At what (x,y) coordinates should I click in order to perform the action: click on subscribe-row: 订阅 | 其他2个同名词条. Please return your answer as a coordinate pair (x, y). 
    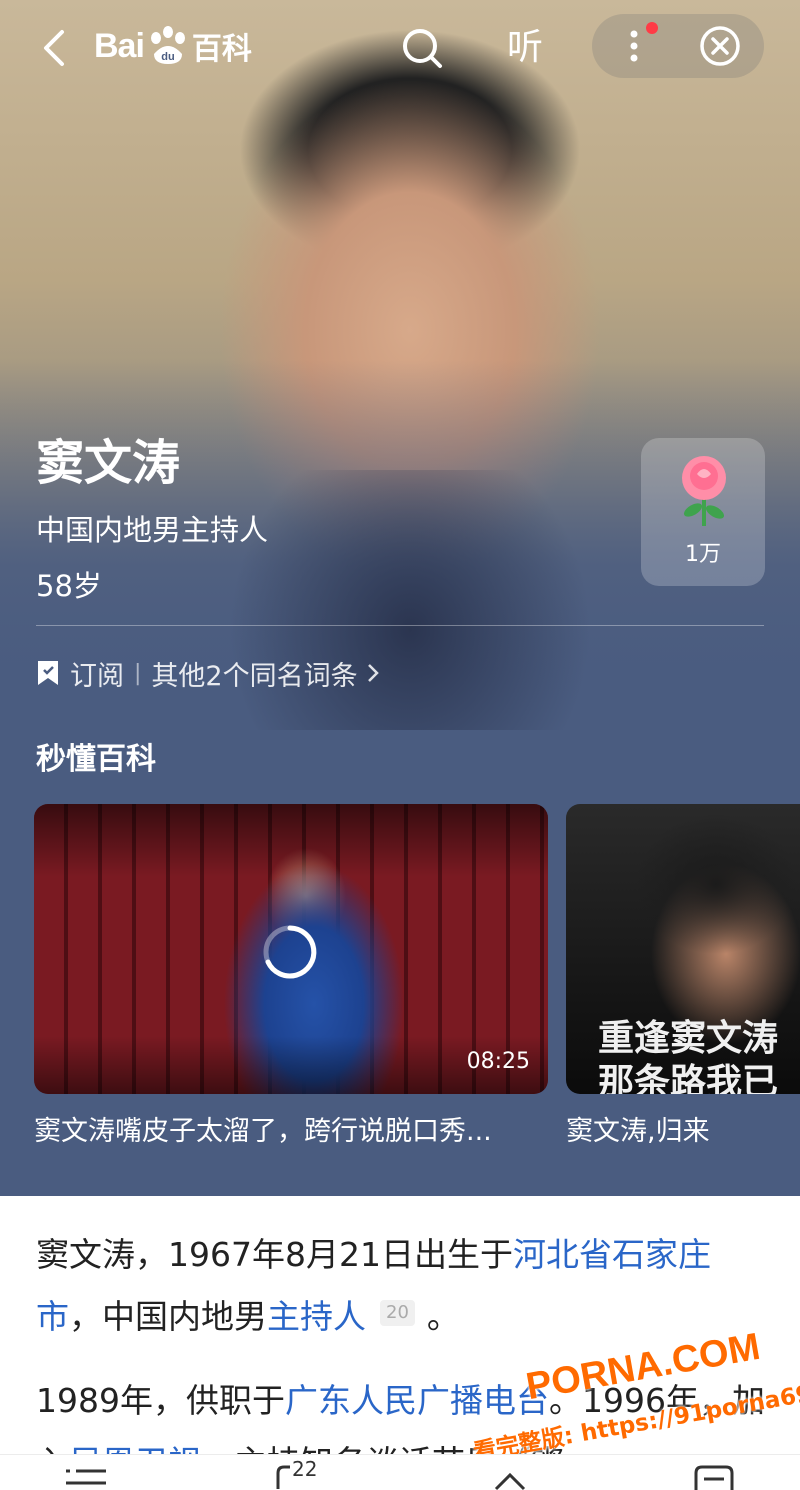
    Looking at the image, I should click on (208, 673).